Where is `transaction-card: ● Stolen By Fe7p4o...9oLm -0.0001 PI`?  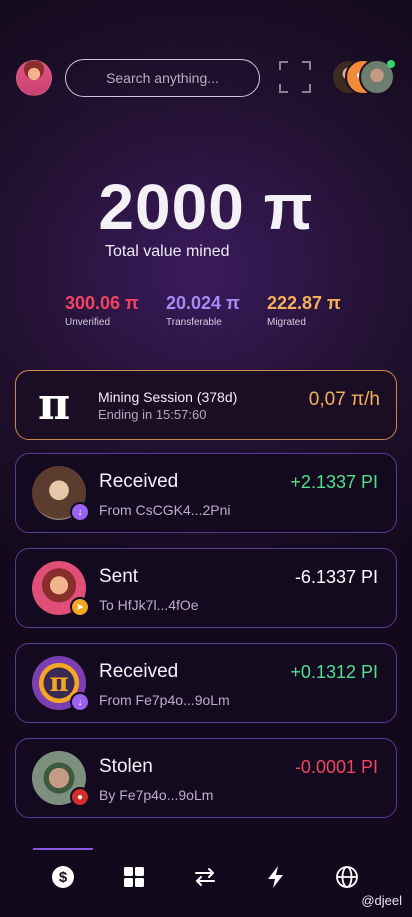 transaction-card: ● Stolen By Fe7p4o...9oLm -0.0001 PI is located at coordinates (206, 778).